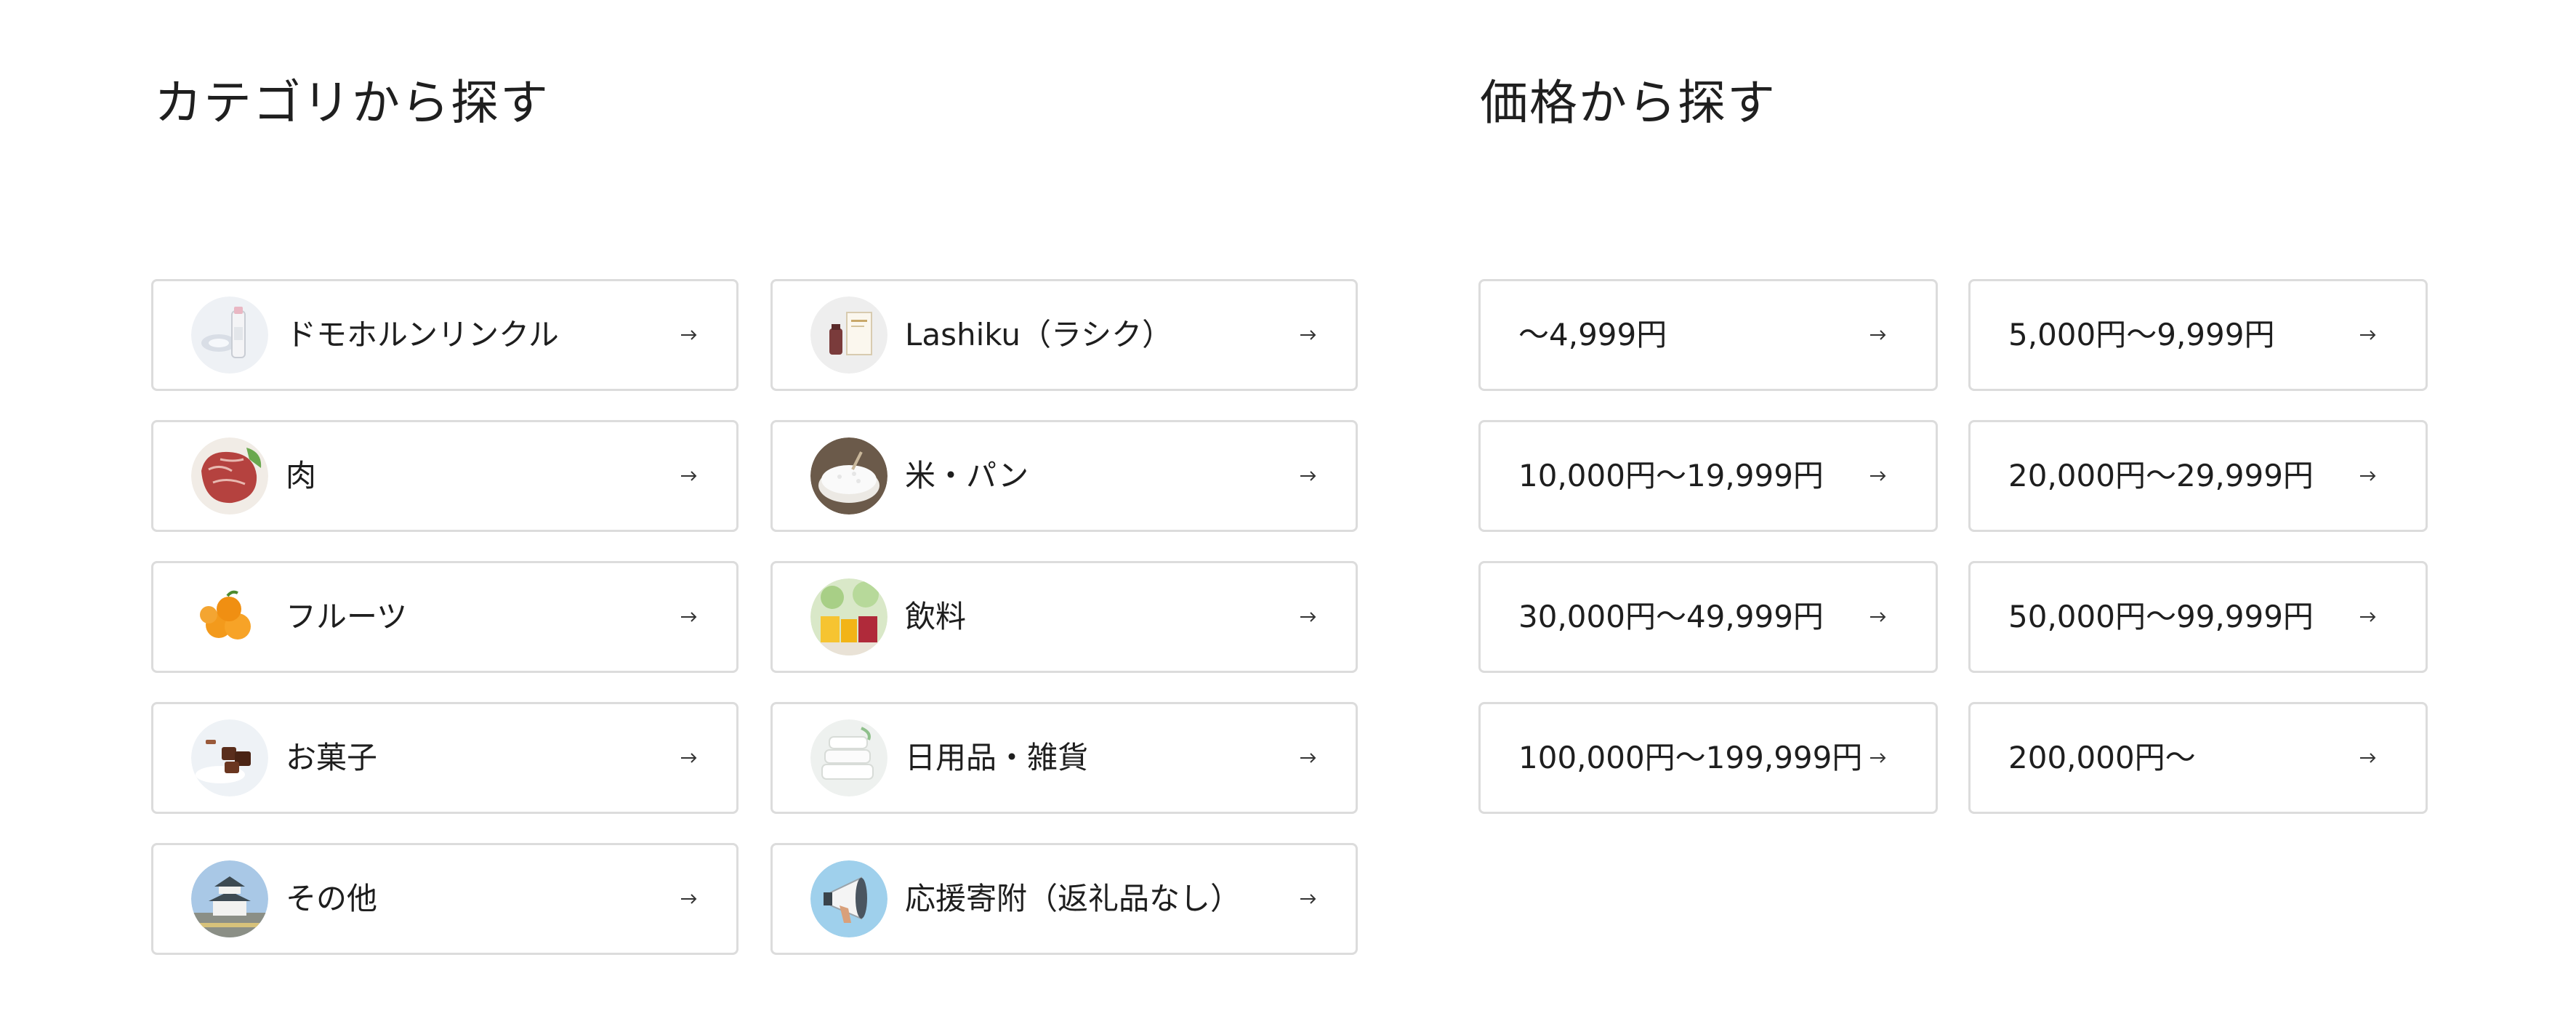 This screenshot has width=2576, height=1029. I want to click on beef-thumb, so click(229, 475).